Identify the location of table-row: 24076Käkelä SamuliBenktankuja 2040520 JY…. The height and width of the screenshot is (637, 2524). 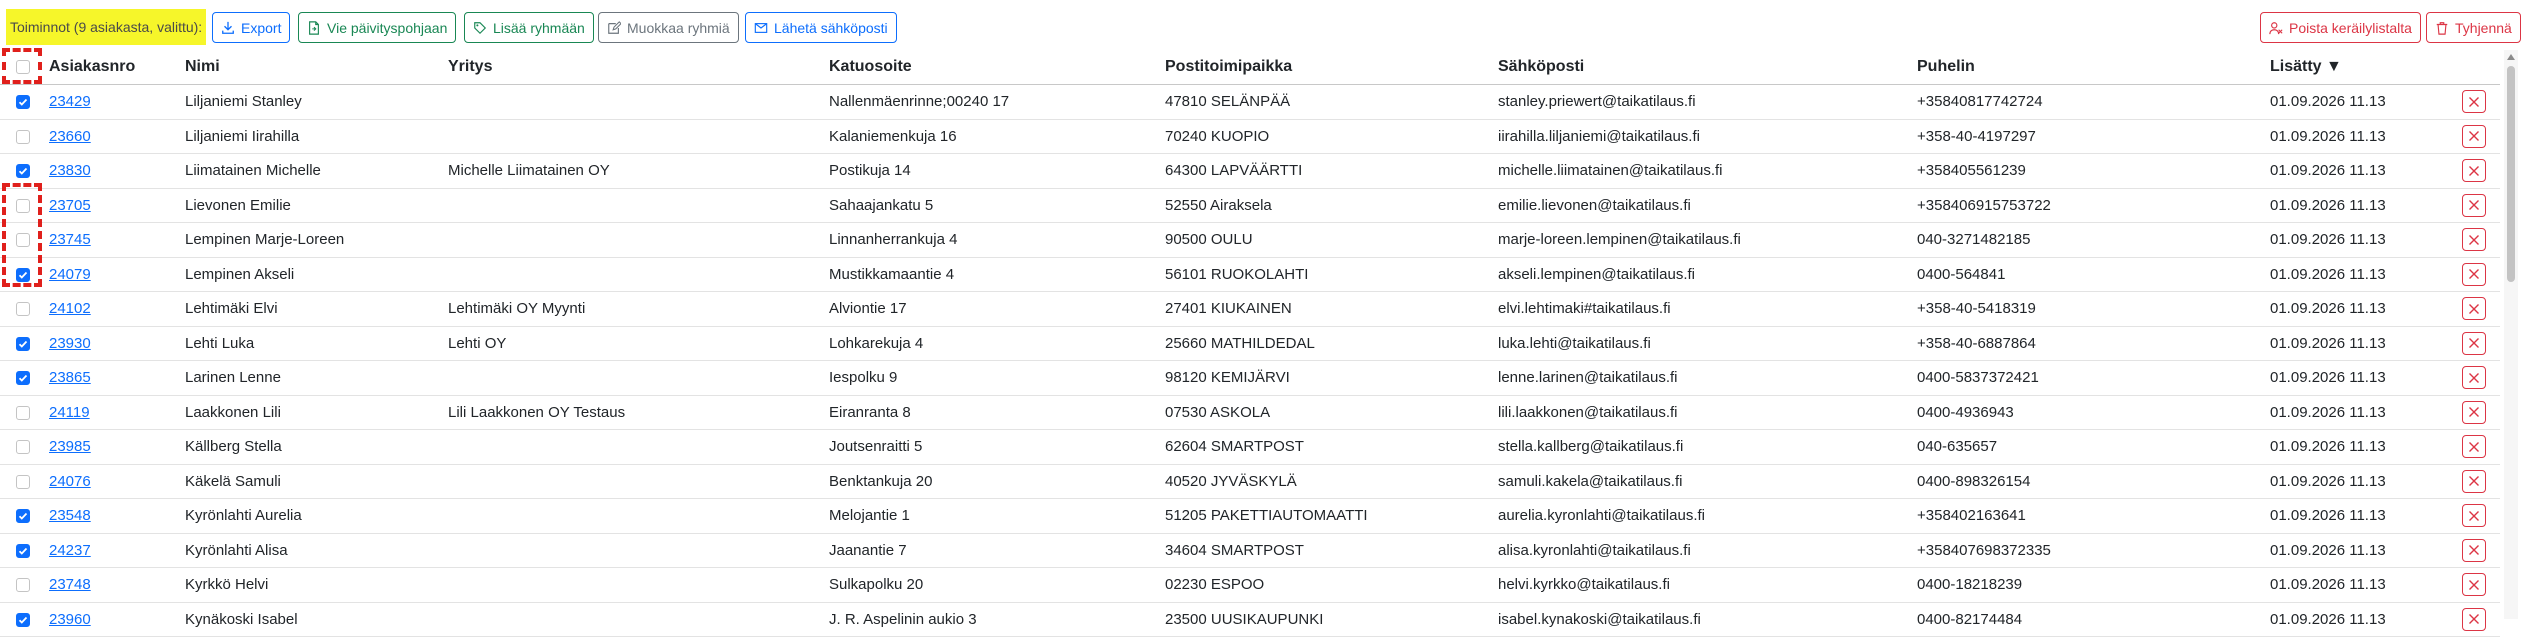
(1250, 482).